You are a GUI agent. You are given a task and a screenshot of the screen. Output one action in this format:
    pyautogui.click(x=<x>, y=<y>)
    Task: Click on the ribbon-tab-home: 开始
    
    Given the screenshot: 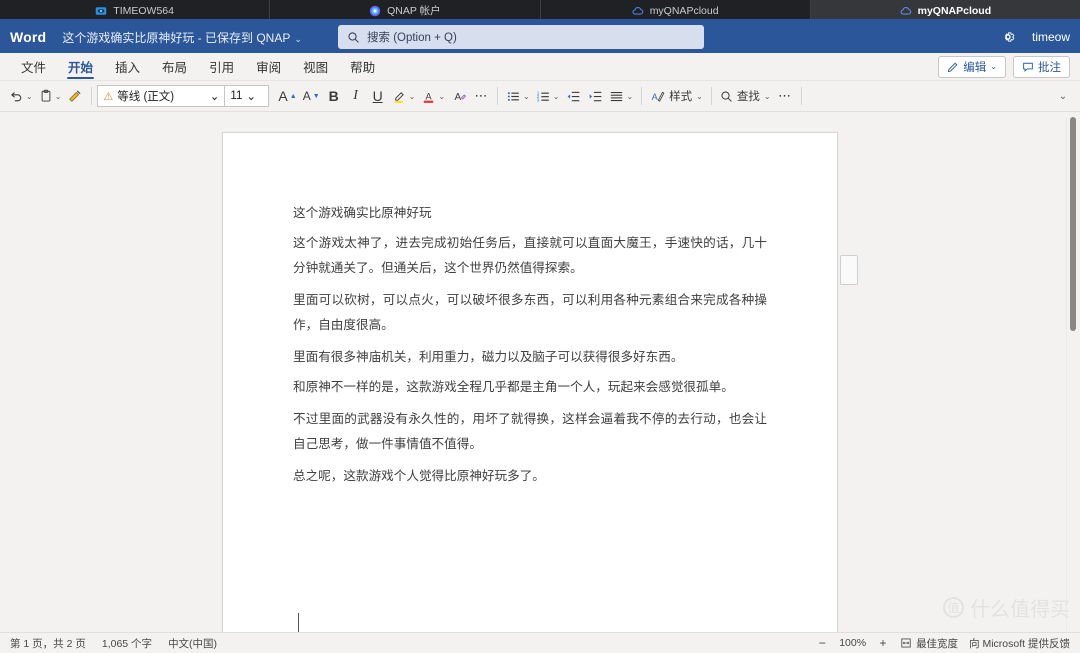 What is the action you would take?
    pyautogui.click(x=80, y=67)
    